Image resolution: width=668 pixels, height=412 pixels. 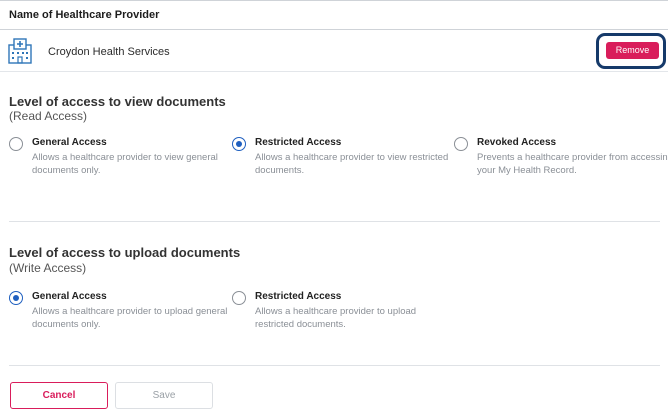 What do you see at coordinates (461, 144) in the screenshot?
I see `radio-read-revoked` at bounding box center [461, 144].